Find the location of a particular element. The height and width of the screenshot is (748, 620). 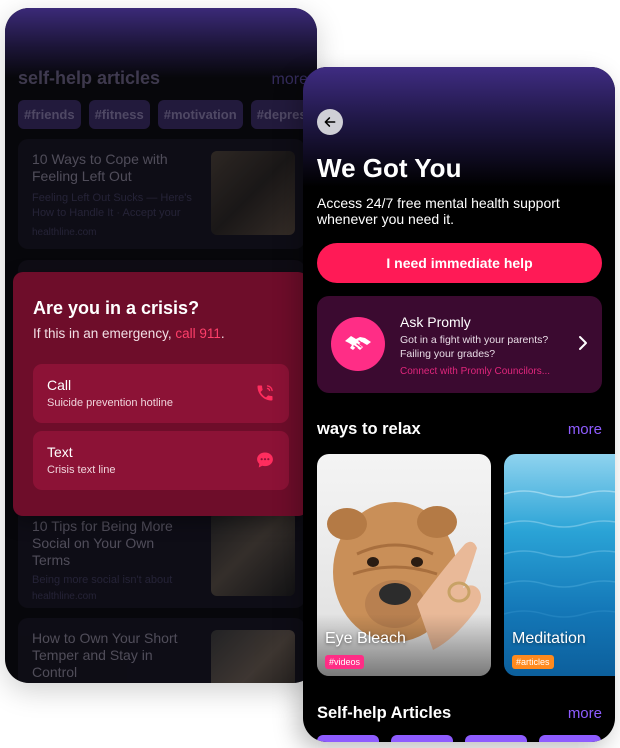

crisis-subtitle: If this in an emergency, call 911. is located at coordinates (129, 333).